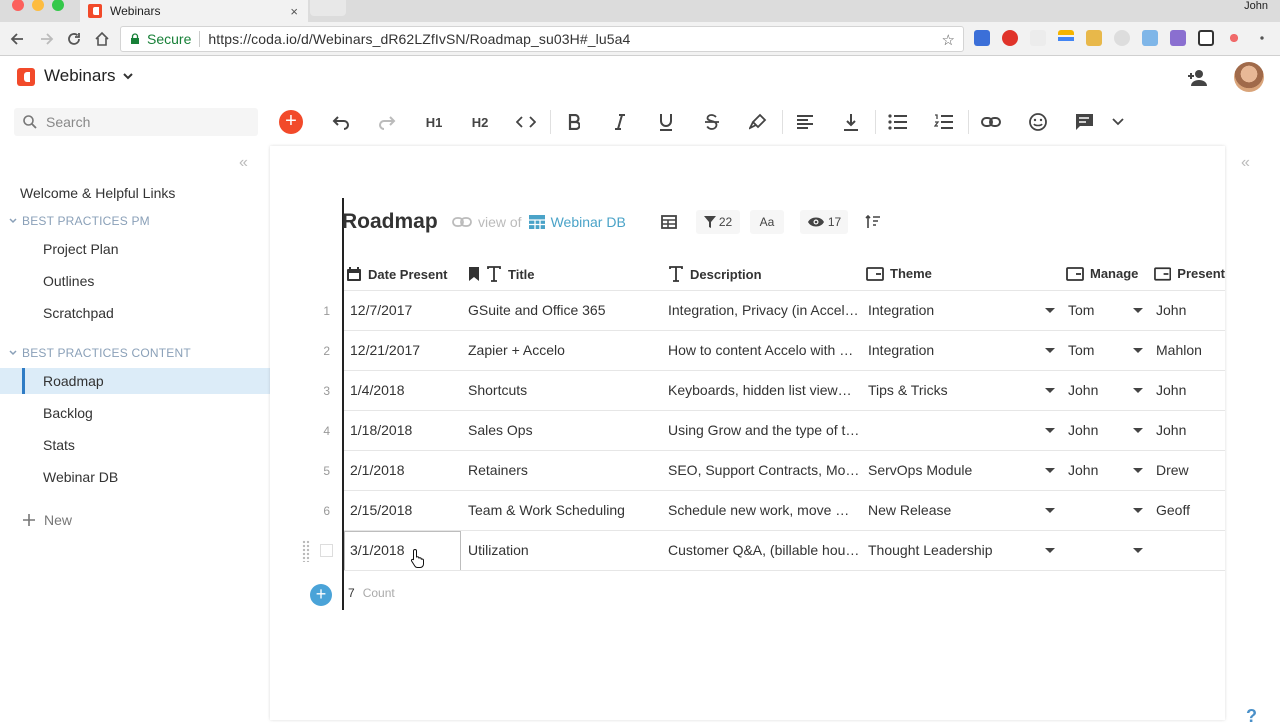  Describe the element at coordinates (758, 122) in the screenshot. I see `highlighter-icon` at that location.